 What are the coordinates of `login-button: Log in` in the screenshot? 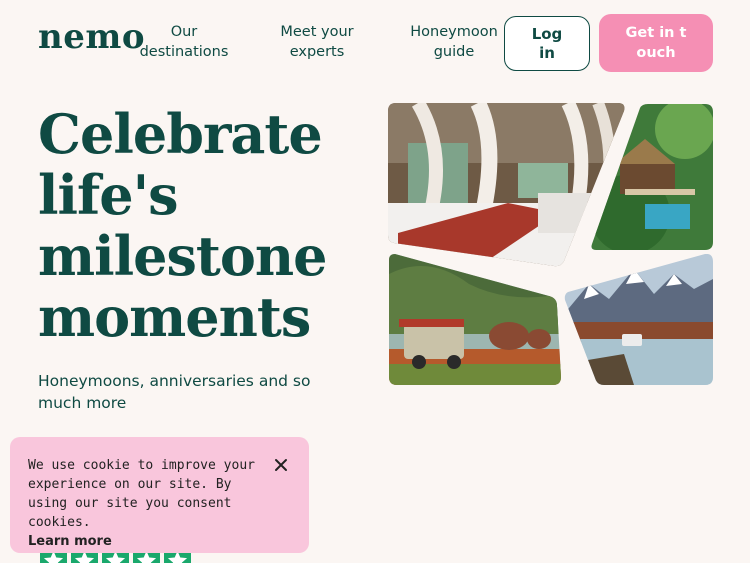 It's located at (547, 43).